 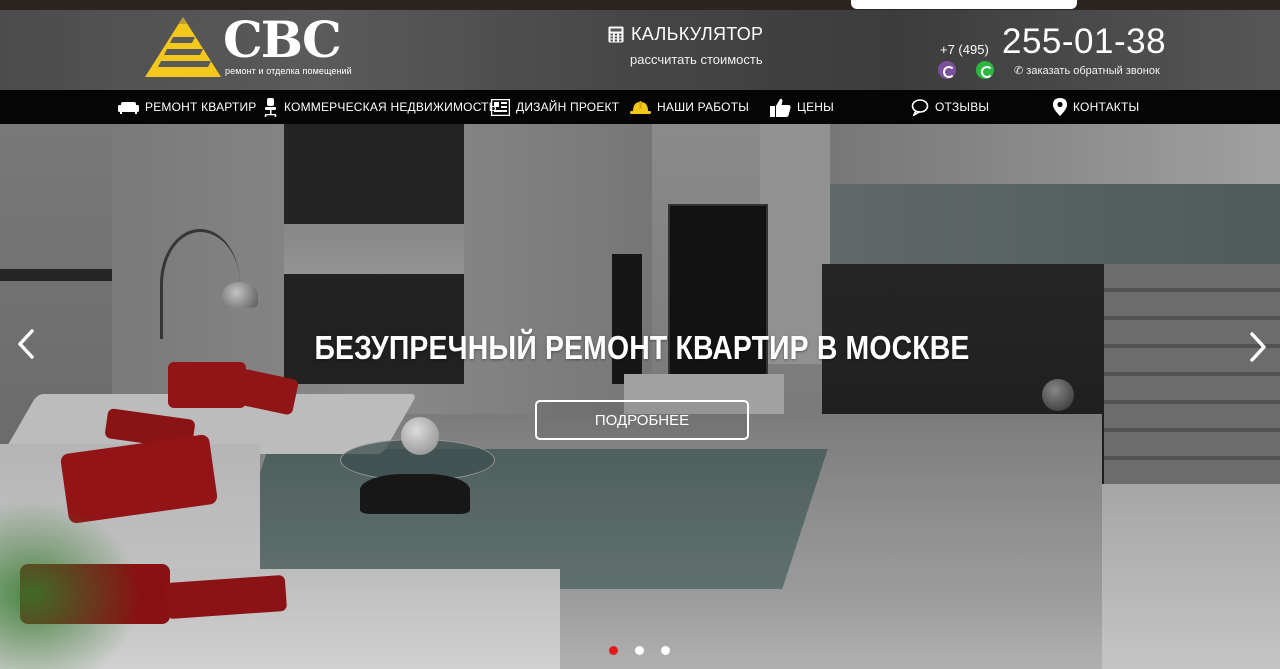 What do you see at coordinates (815, 107) in the screenshot?
I see `nav-label: ЦЕНЫ` at bounding box center [815, 107].